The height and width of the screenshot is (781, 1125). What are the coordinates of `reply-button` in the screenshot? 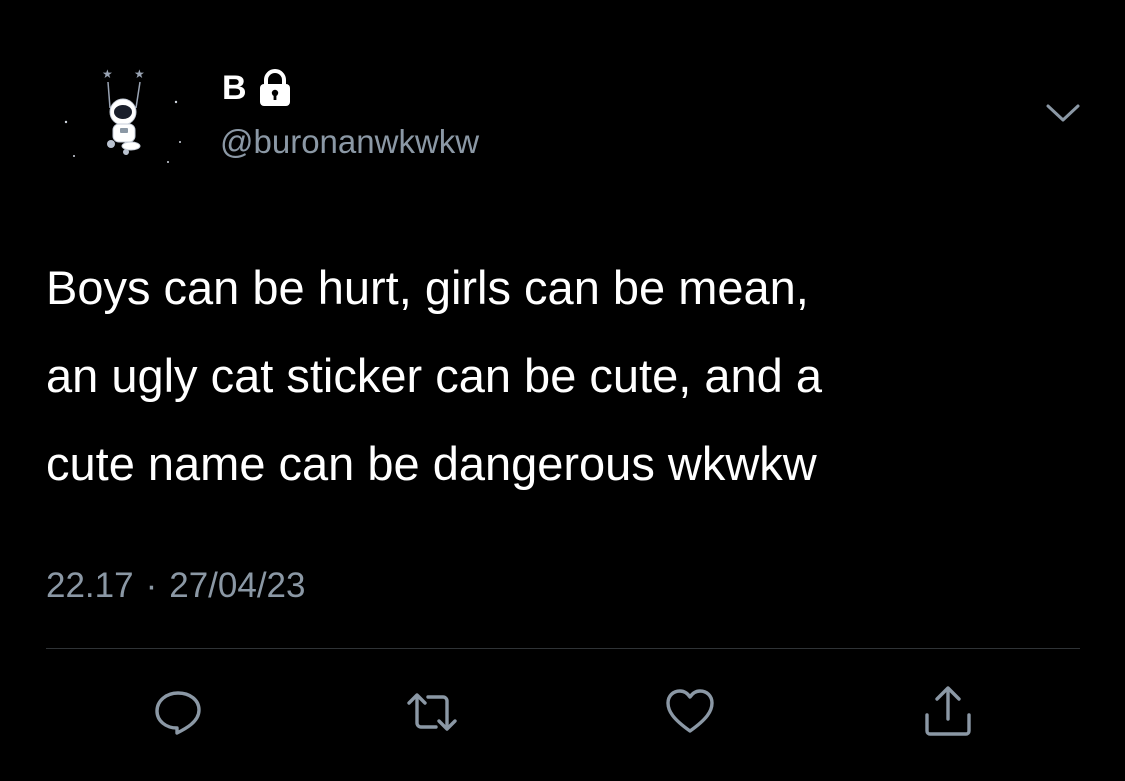 It's located at (178, 712).